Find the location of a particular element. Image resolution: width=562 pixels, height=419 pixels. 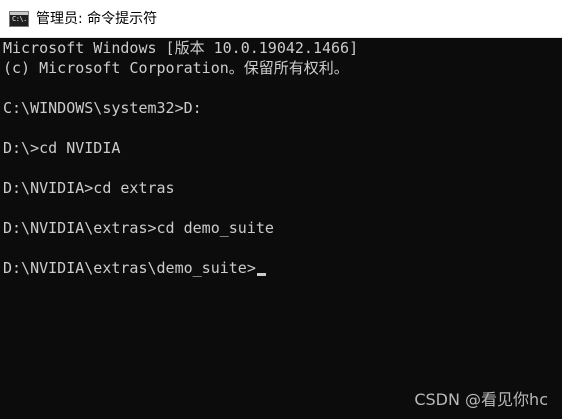

text-cursor is located at coordinates (261, 274).